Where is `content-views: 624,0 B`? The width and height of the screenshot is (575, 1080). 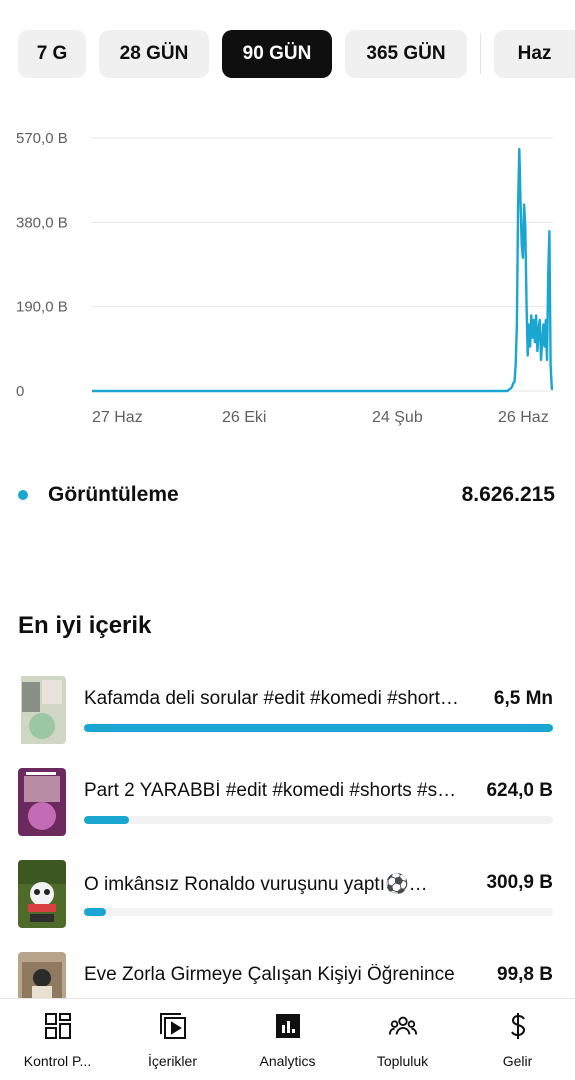
content-views: 624,0 B is located at coordinates (519, 790).